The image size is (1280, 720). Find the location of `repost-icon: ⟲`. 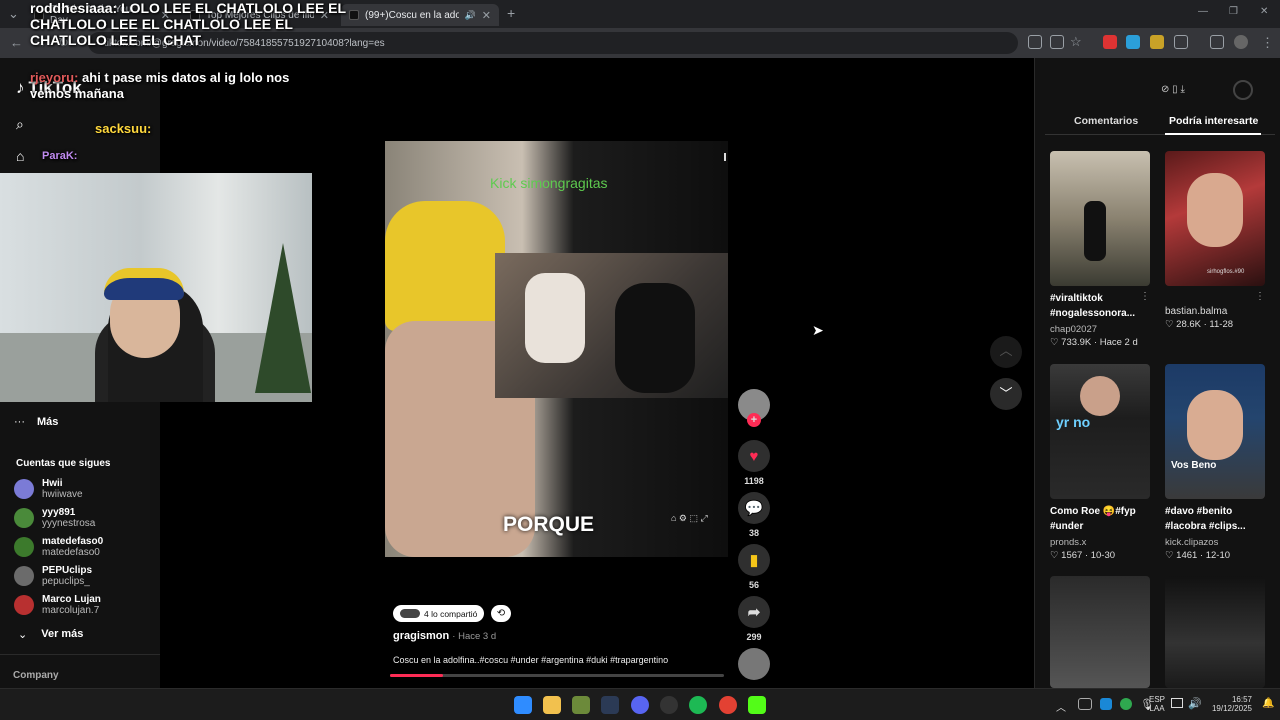

repost-icon: ⟲ is located at coordinates (501, 613).